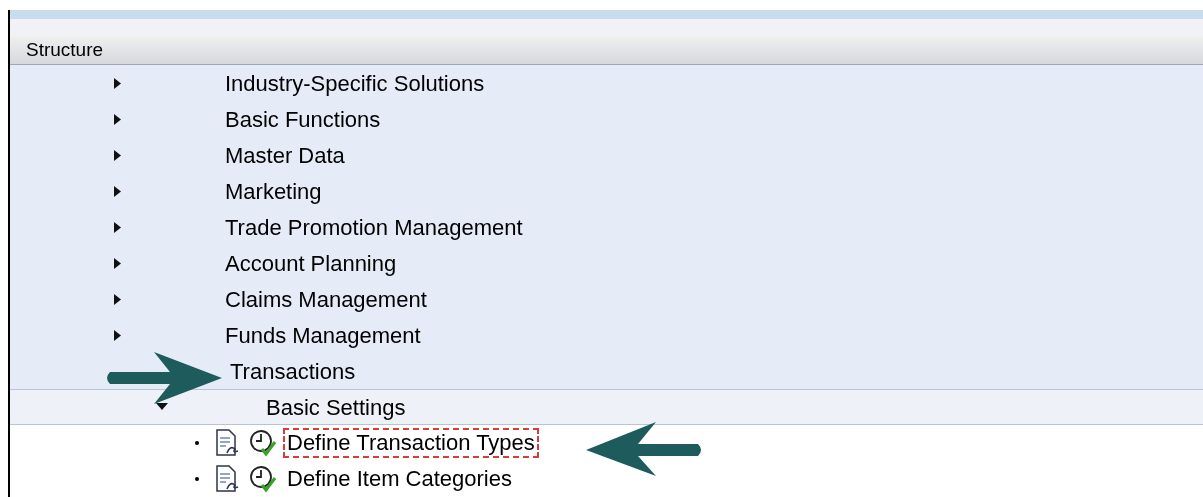  What do you see at coordinates (293, 371) in the screenshot?
I see `tree-node-label: Transactions` at bounding box center [293, 371].